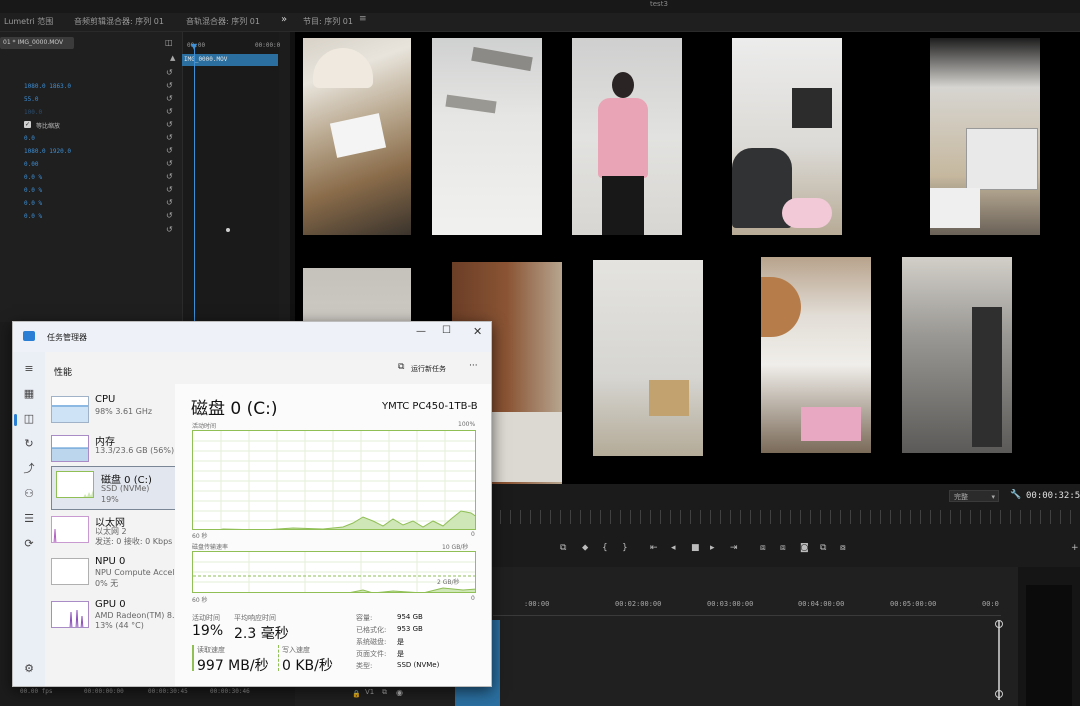 This screenshot has width=1080, height=706. I want to click on mini-playhead, so click(194, 184).